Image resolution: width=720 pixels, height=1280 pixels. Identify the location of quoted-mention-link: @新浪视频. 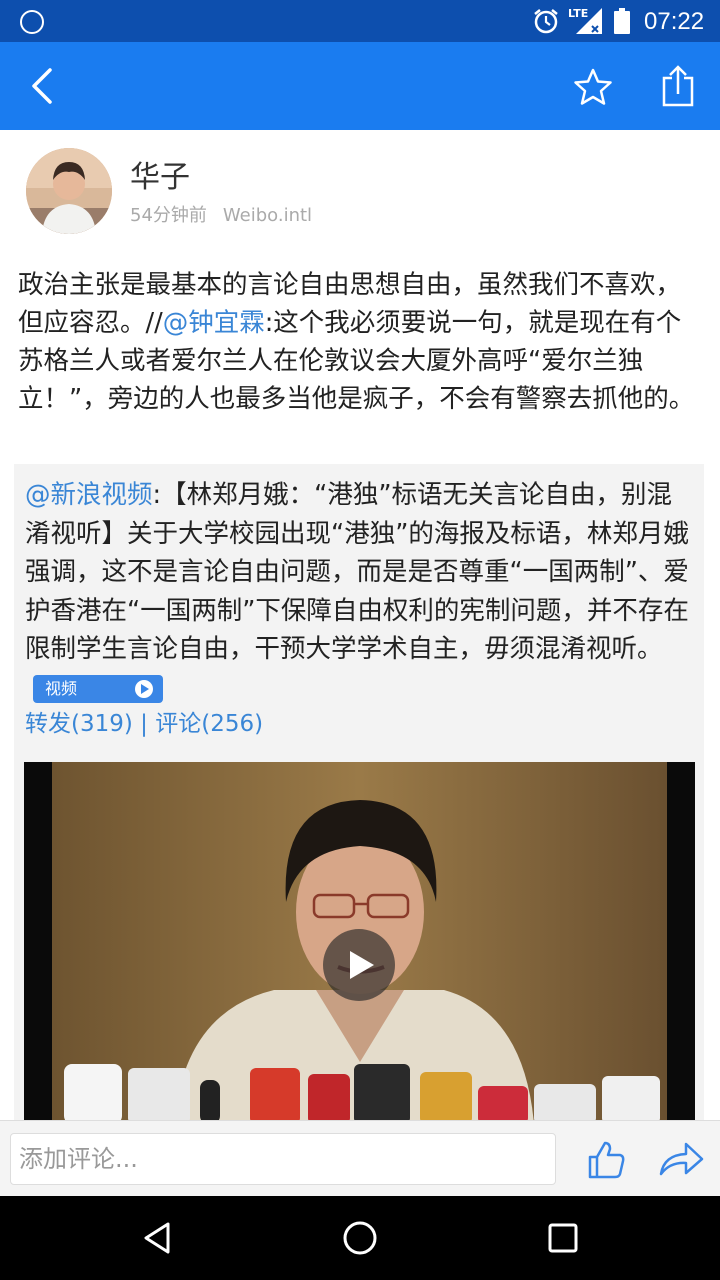
(89, 495).